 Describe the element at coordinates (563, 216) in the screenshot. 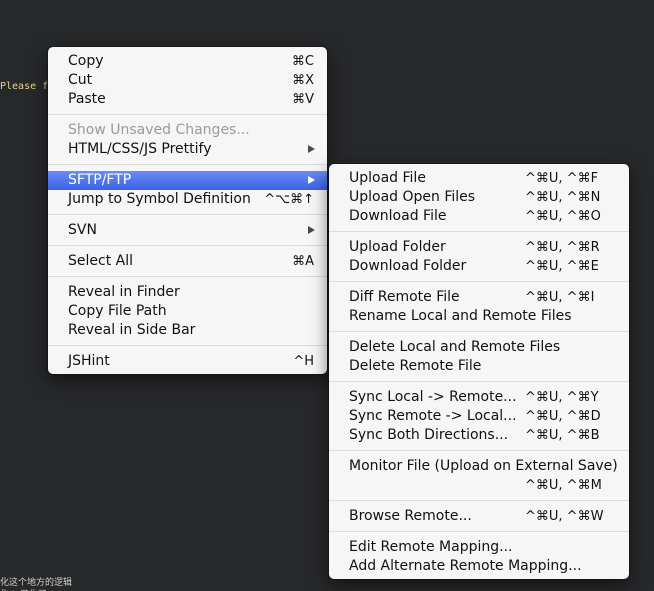

I see `shortcut-label: ^⌘U, ^⌘O` at that location.